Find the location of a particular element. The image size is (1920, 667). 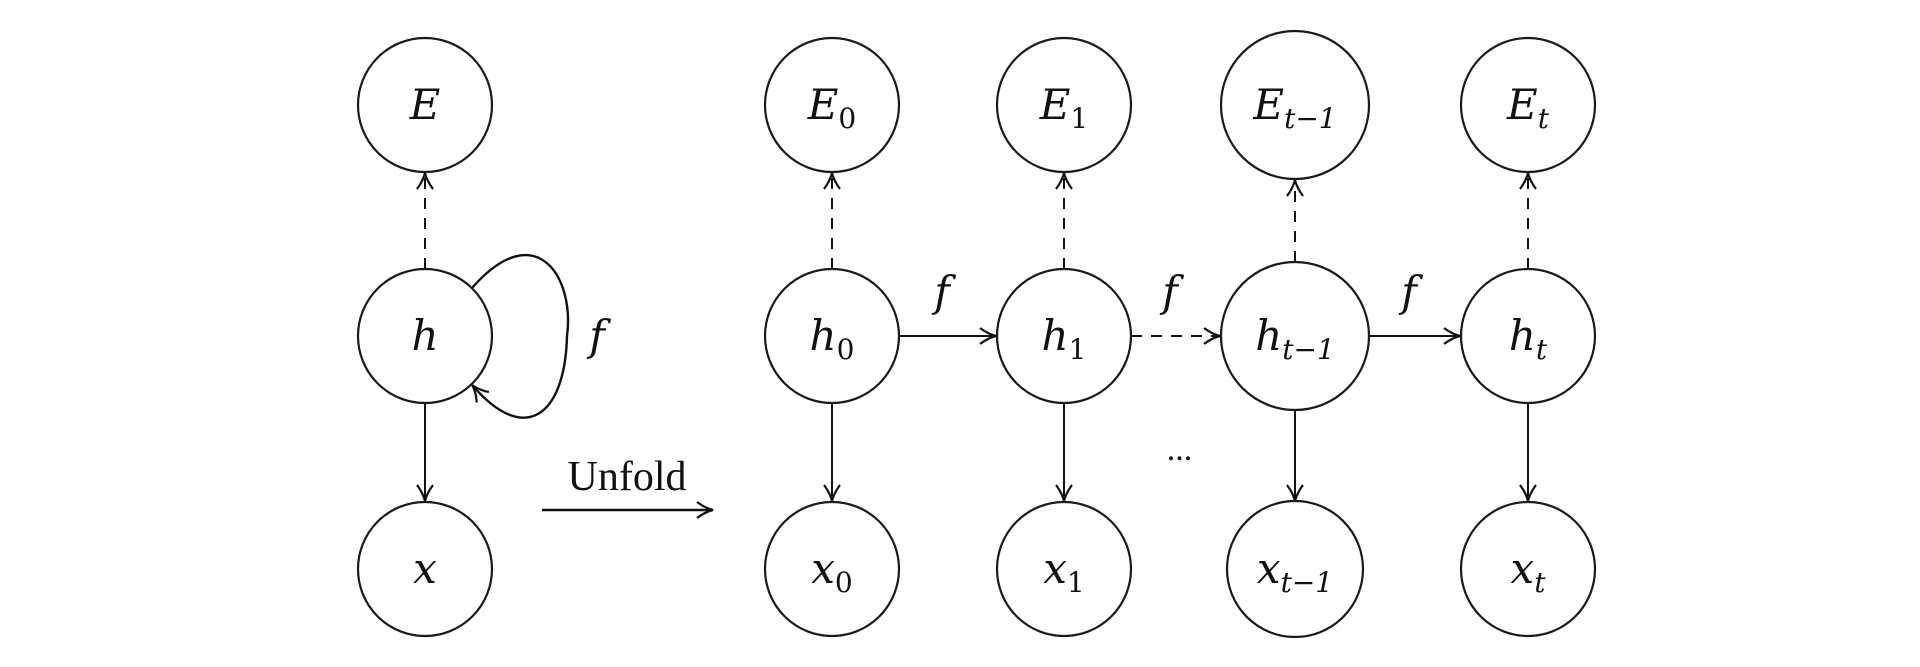

folded-node-x-base: x is located at coordinates (425, 568).